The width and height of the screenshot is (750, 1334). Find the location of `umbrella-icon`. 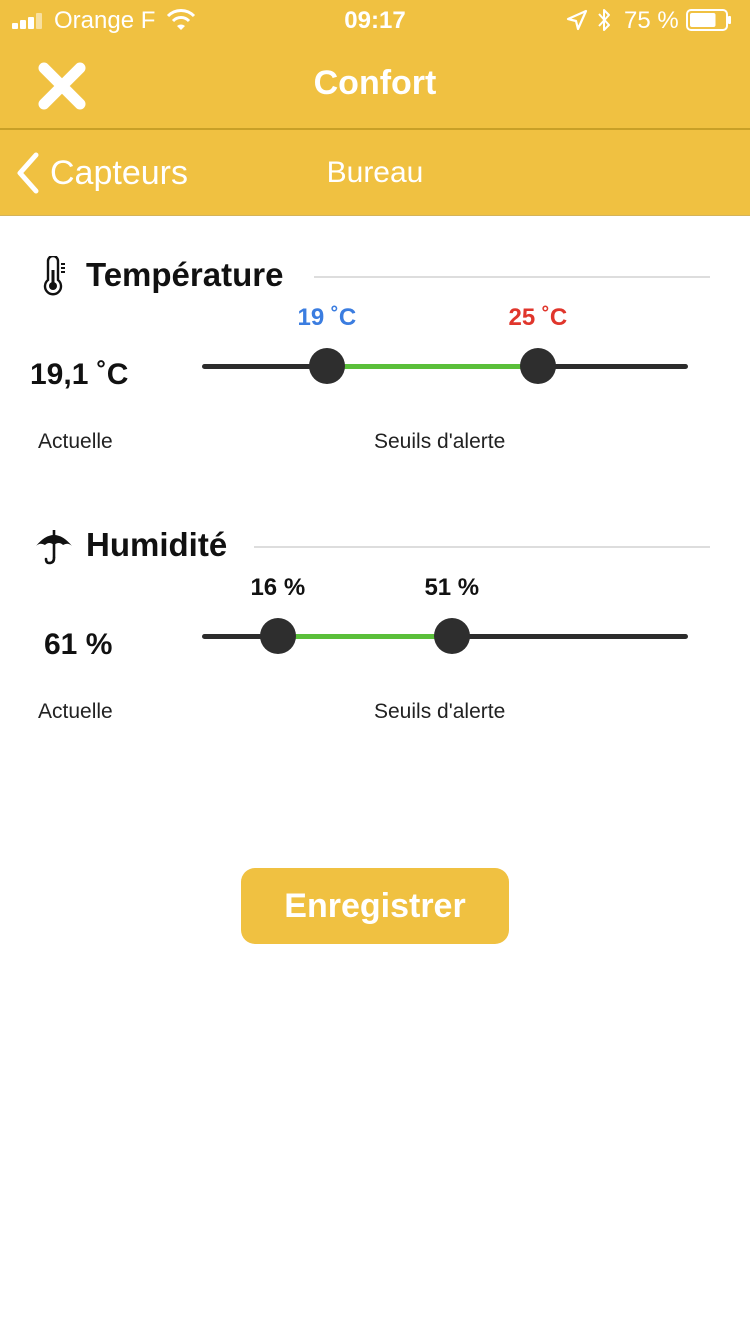

umbrella-icon is located at coordinates (54, 547).